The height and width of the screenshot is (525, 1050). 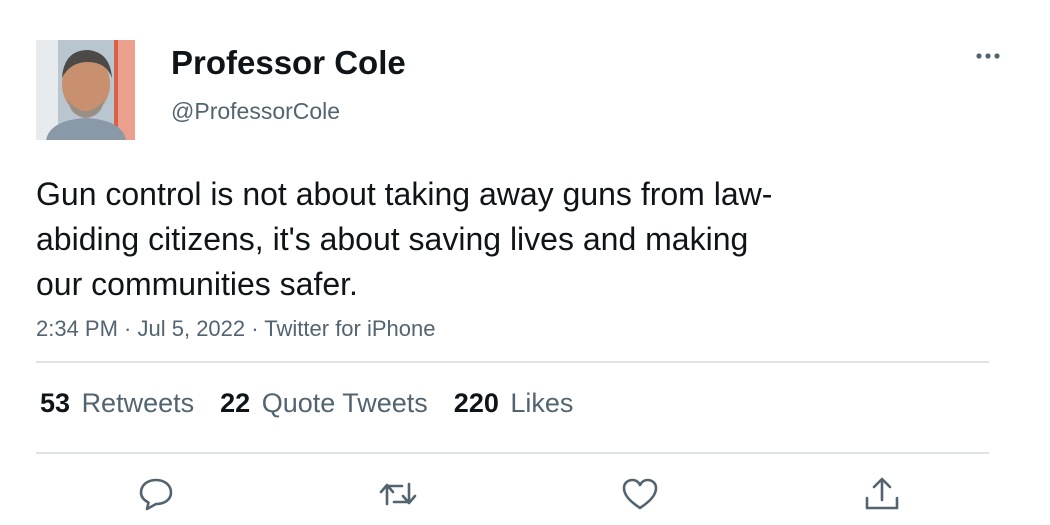 What do you see at coordinates (288, 63) in the screenshot?
I see `display-name: Professor Cole` at bounding box center [288, 63].